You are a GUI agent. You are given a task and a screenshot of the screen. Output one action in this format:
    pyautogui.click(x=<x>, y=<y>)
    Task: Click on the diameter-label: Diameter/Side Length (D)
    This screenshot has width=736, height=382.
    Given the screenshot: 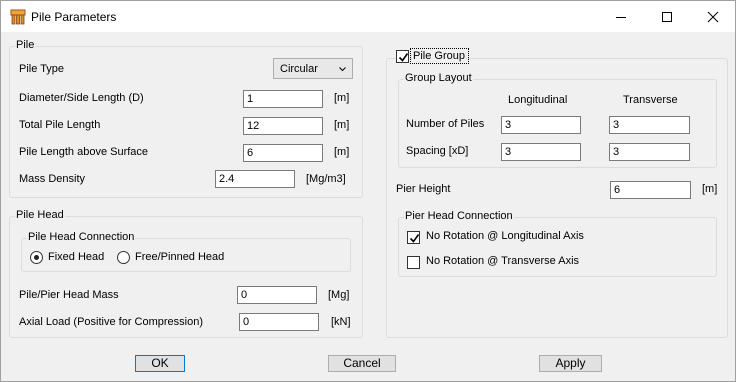 What is the action you would take?
    pyautogui.click(x=81, y=98)
    